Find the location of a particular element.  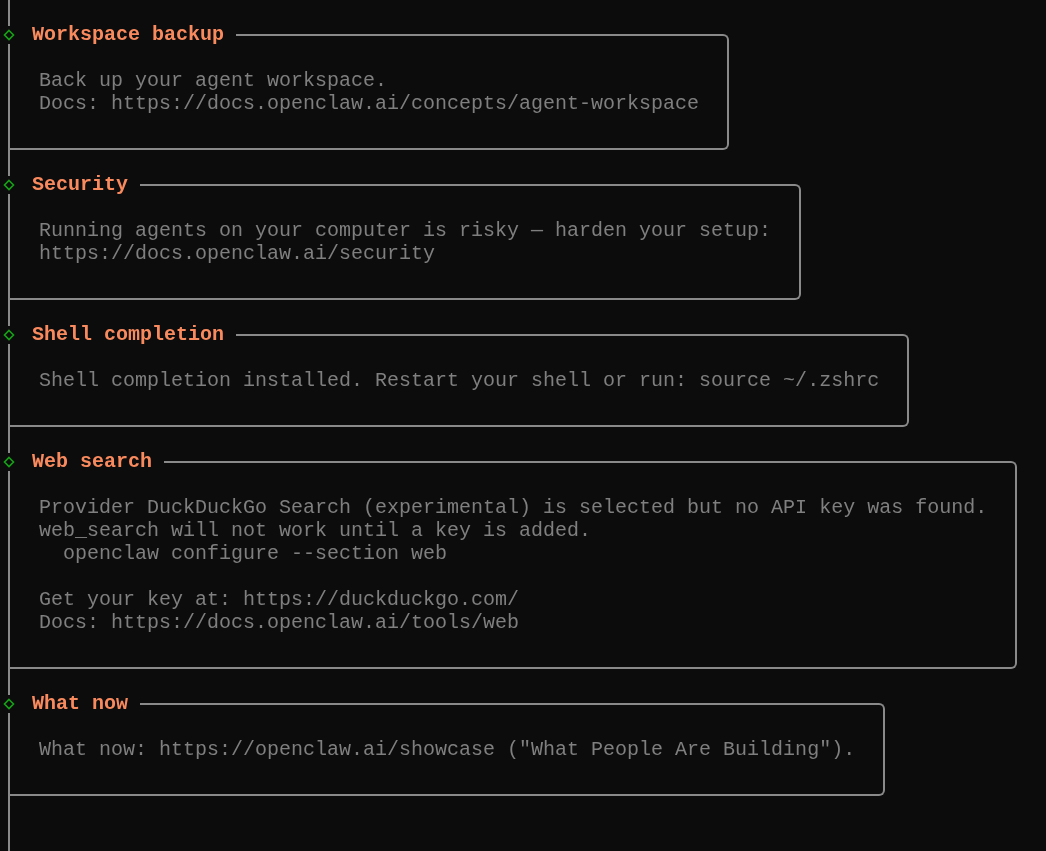

section-title: Shell completion is located at coordinates (128, 334).